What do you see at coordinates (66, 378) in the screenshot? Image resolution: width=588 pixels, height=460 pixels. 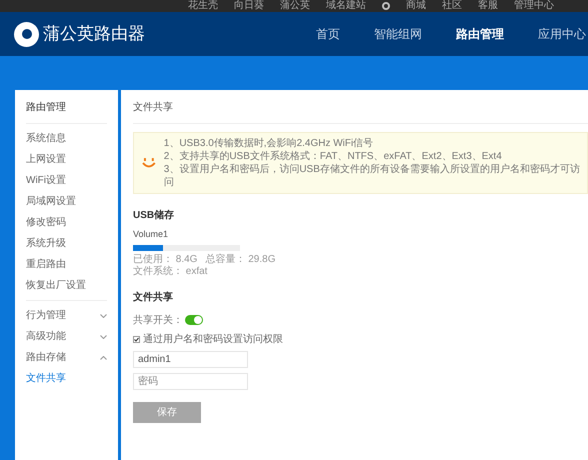 I see `sidebar-item: 文件共享` at bounding box center [66, 378].